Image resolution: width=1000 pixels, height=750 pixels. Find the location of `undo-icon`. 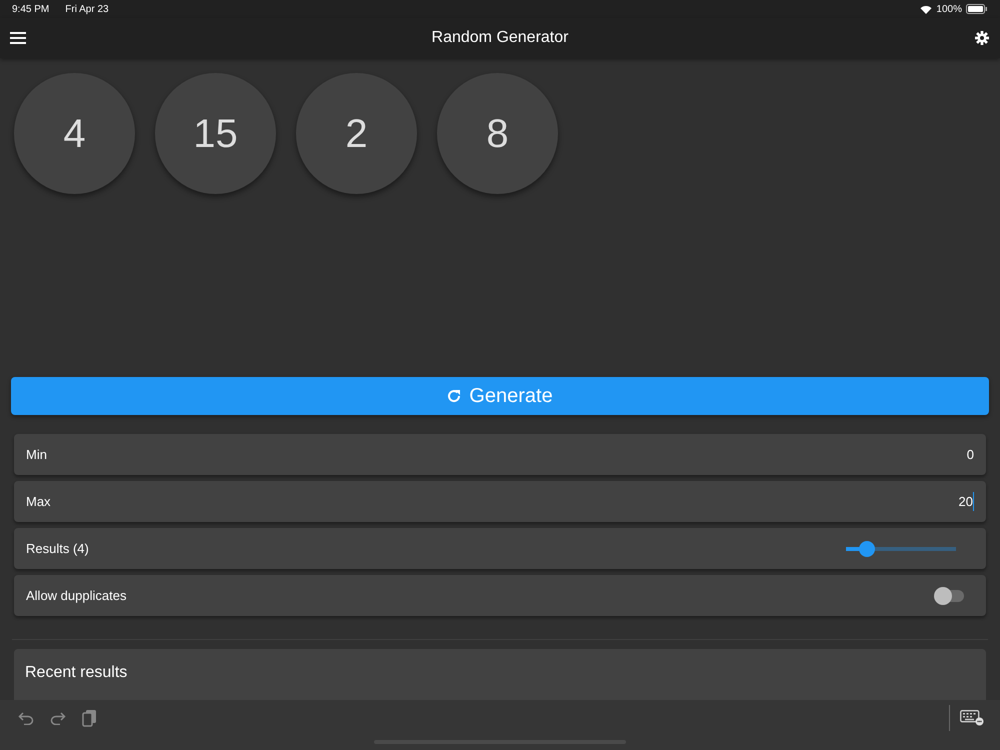

undo-icon is located at coordinates (26, 718).